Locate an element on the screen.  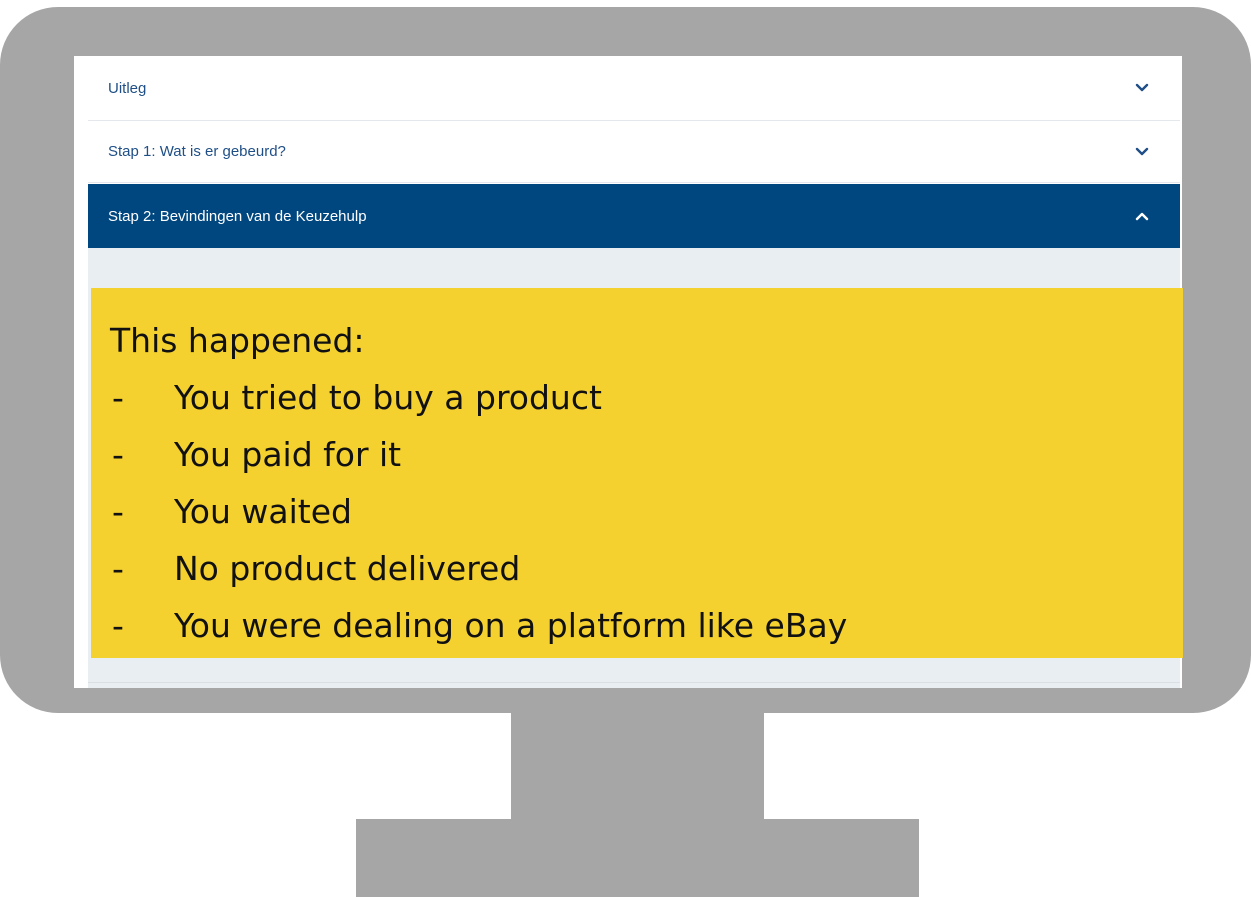
list-item-text: You tried to buy a product is located at coordinates (388, 397).